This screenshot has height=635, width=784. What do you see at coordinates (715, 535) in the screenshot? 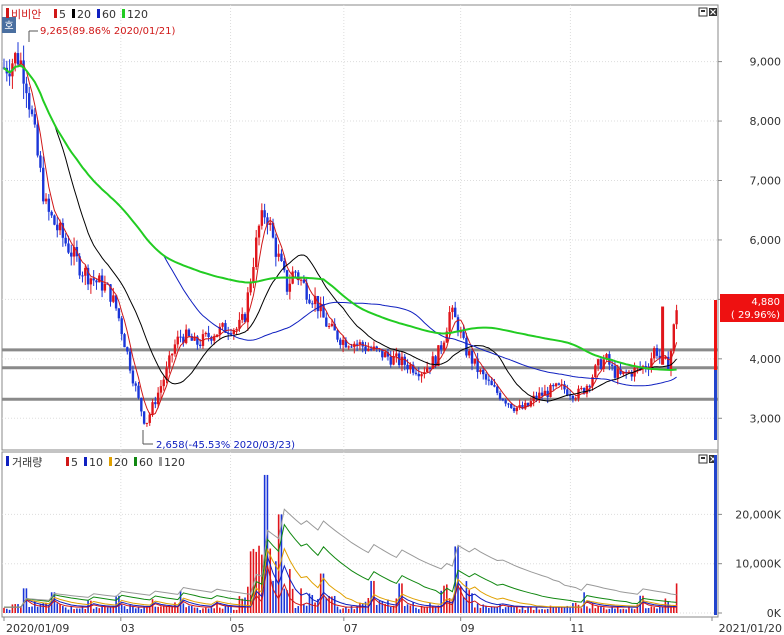
I see `volume-scroll-indicator` at bounding box center [715, 535].